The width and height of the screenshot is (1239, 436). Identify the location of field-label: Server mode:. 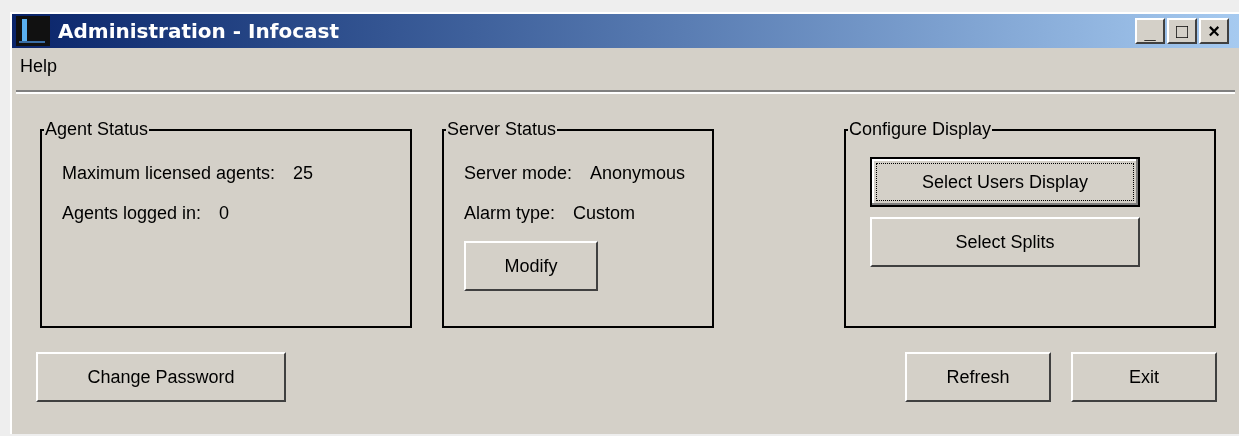
(518, 173).